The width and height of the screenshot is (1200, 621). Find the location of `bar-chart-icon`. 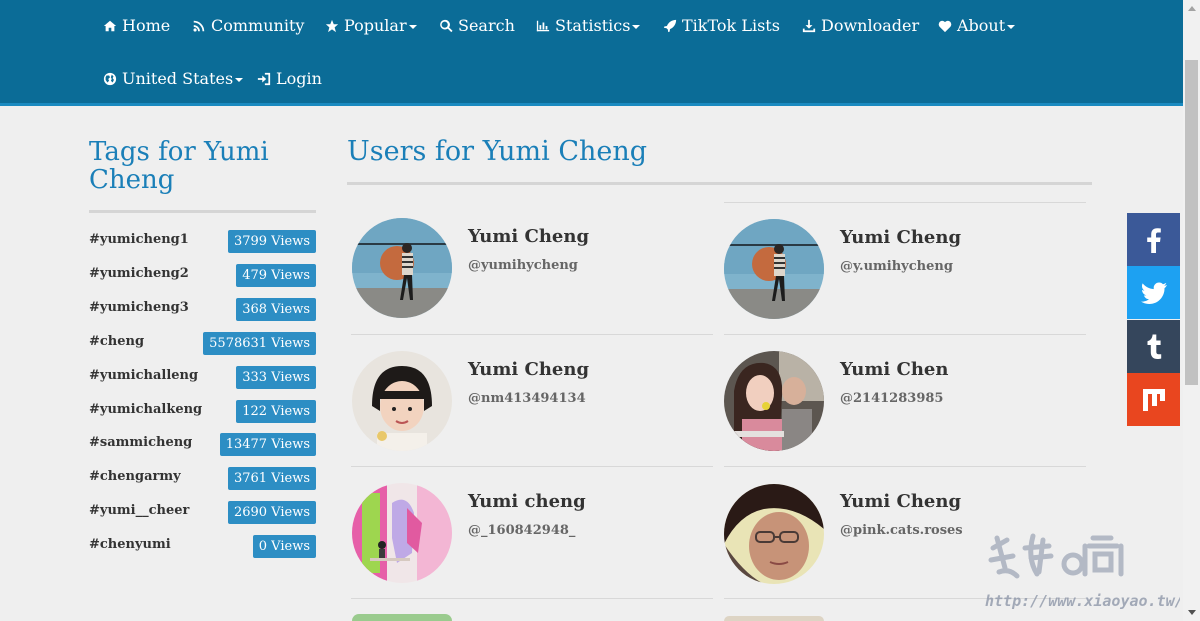

bar-chart-icon is located at coordinates (543, 26).